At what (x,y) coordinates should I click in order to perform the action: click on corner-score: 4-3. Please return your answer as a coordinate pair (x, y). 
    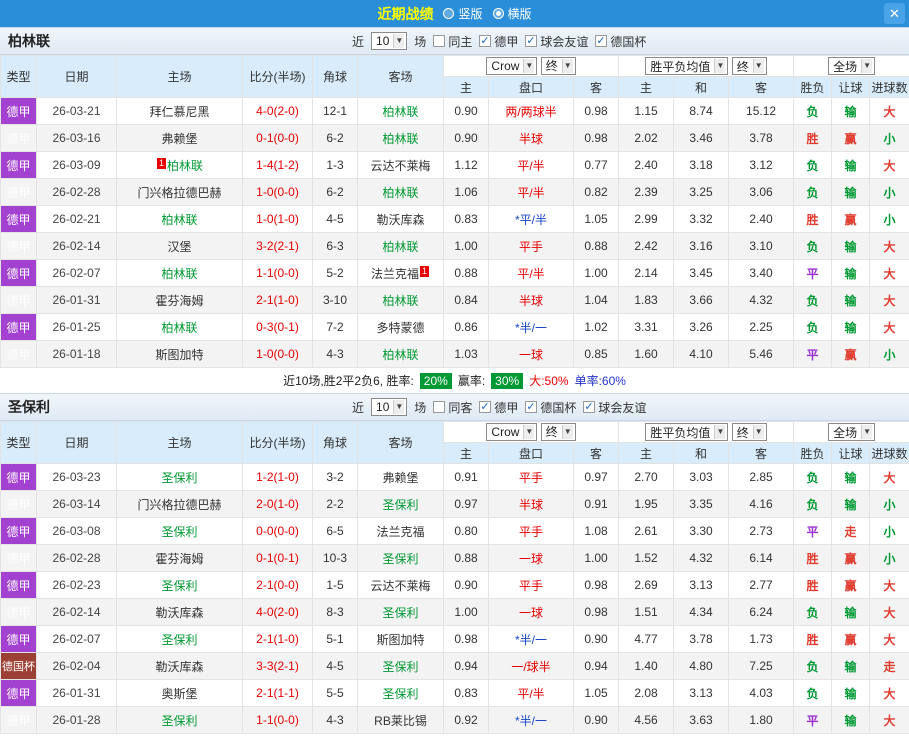
    Looking at the image, I should click on (335, 720).